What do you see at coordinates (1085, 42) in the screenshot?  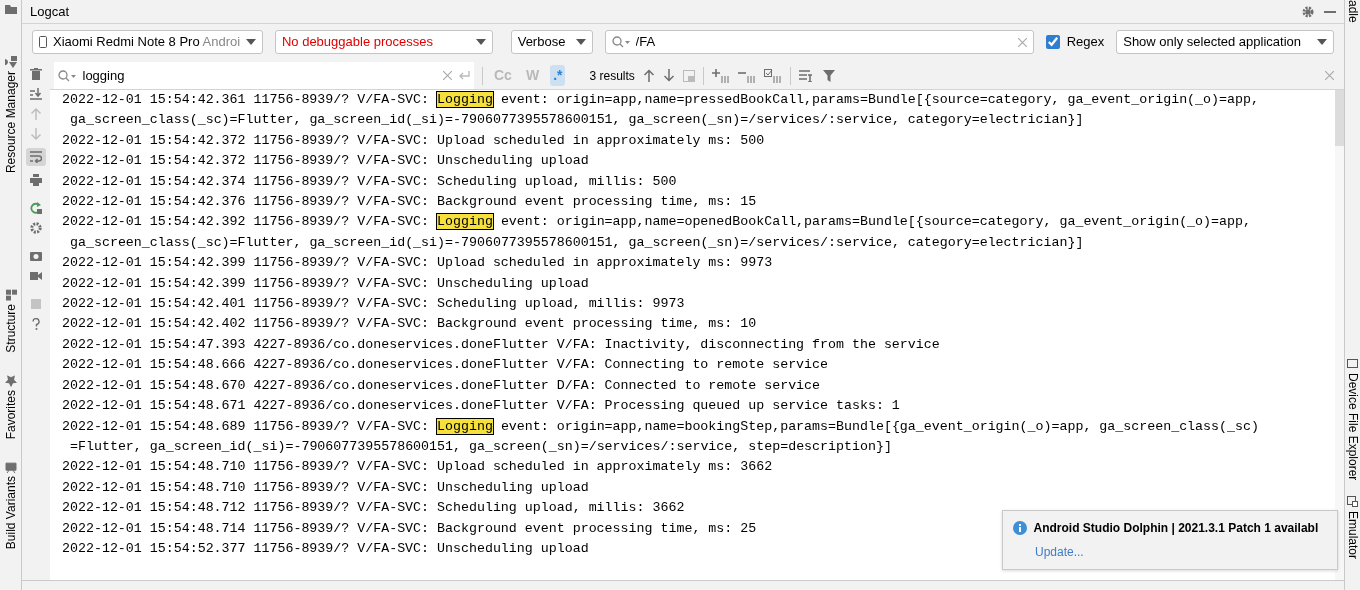 I see `checkbox-label: Regex` at bounding box center [1085, 42].